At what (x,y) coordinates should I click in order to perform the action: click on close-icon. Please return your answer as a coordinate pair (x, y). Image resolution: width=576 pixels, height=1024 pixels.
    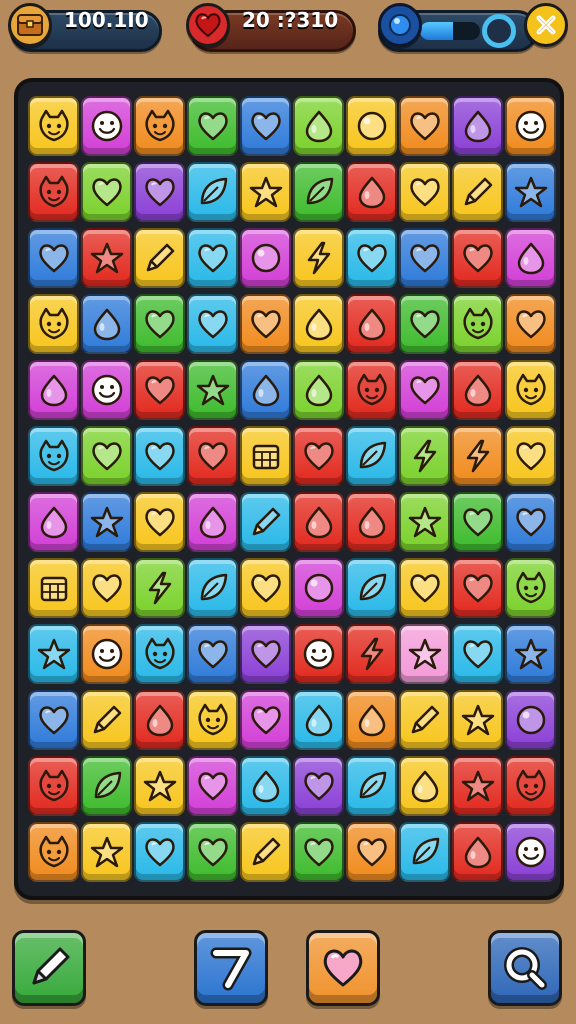
    Looking at the image, I should click on (546, 25).